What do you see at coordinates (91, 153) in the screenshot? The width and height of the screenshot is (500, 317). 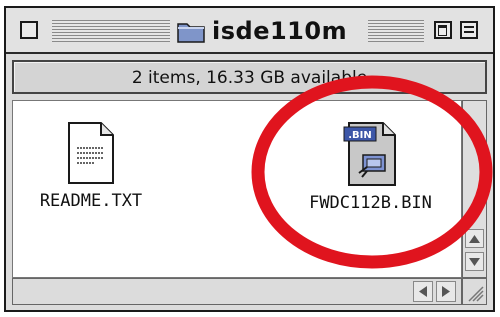 I see `text-document-icon` at bounding box center [91, 153].